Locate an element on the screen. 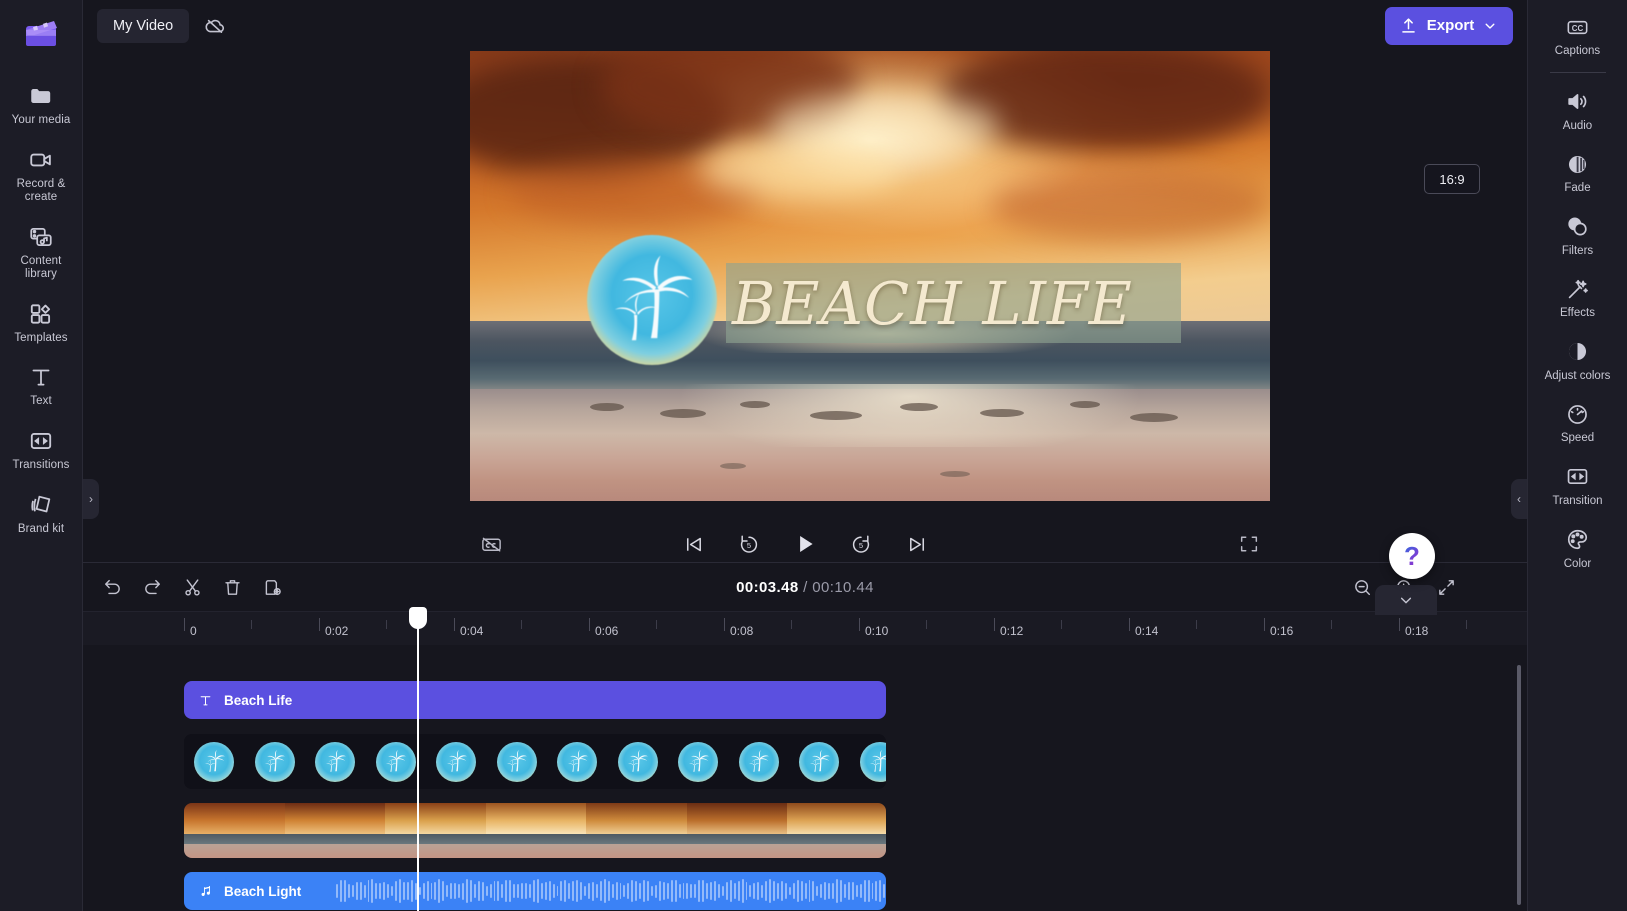  property-item-label: Color is located at coordinates (1577, 563).